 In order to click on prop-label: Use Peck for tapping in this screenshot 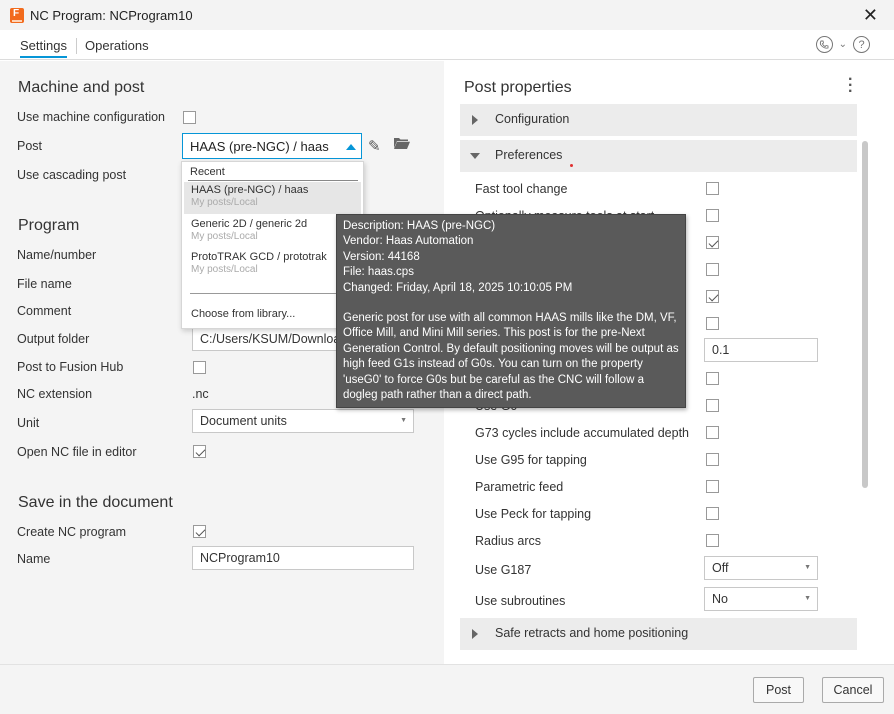, I will do `click(533, 514)`.